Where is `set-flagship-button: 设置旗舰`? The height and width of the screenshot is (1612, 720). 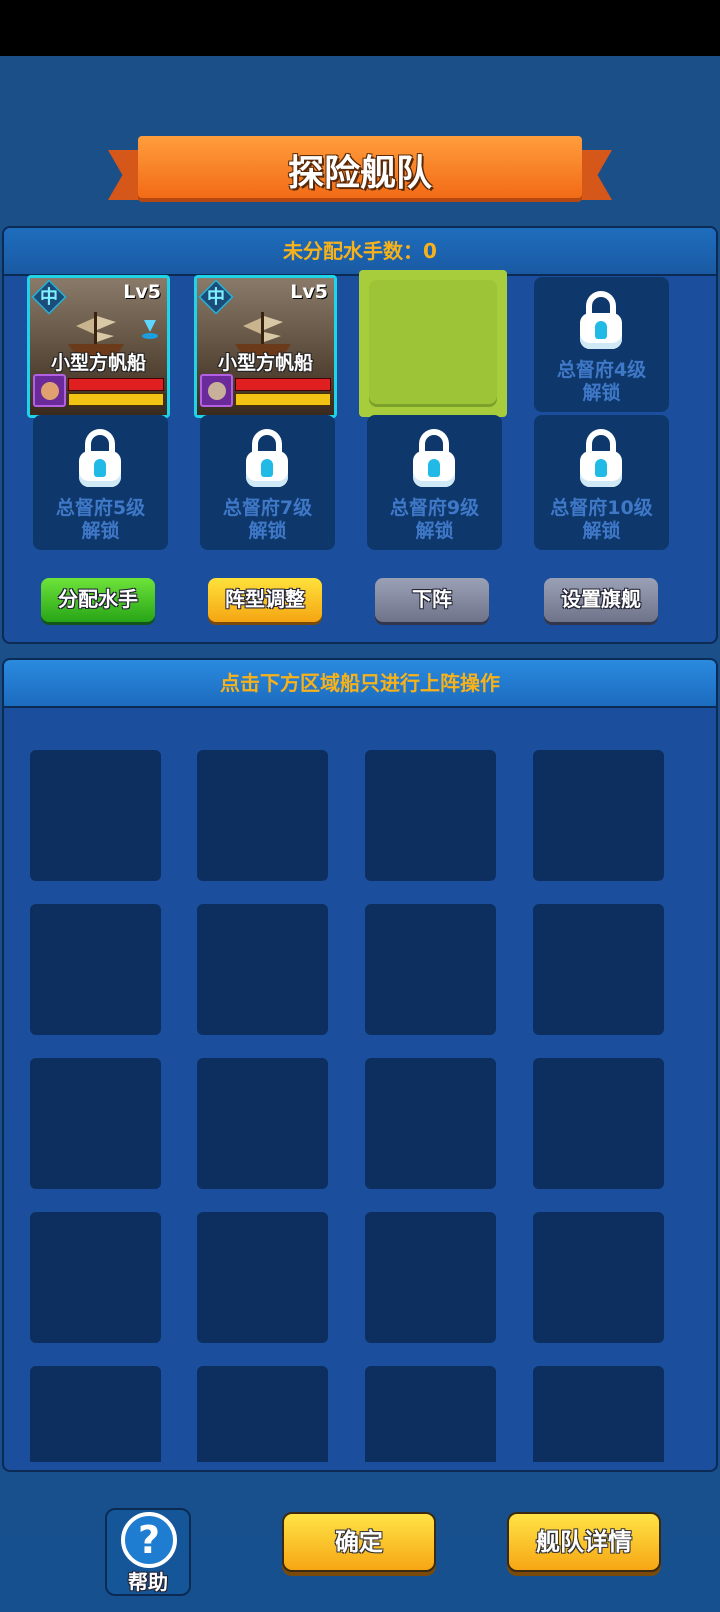 set-flagship-button: 设置旗舰 is located at coordinates (601, 600).